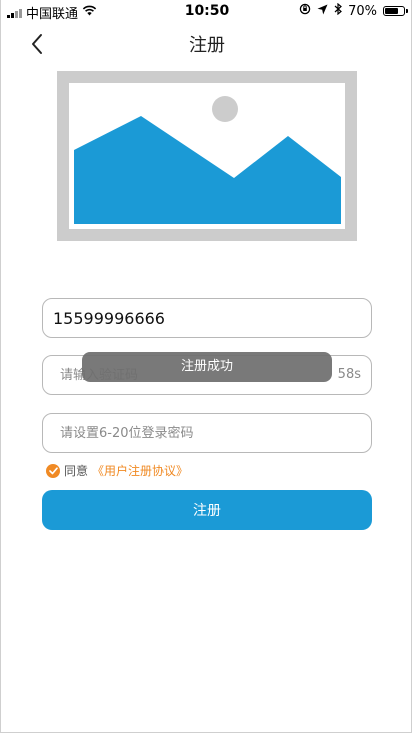 The width and height of the screenshot is (412, 733). I want to click on success-toast: 注册成功, so click(207, 367).